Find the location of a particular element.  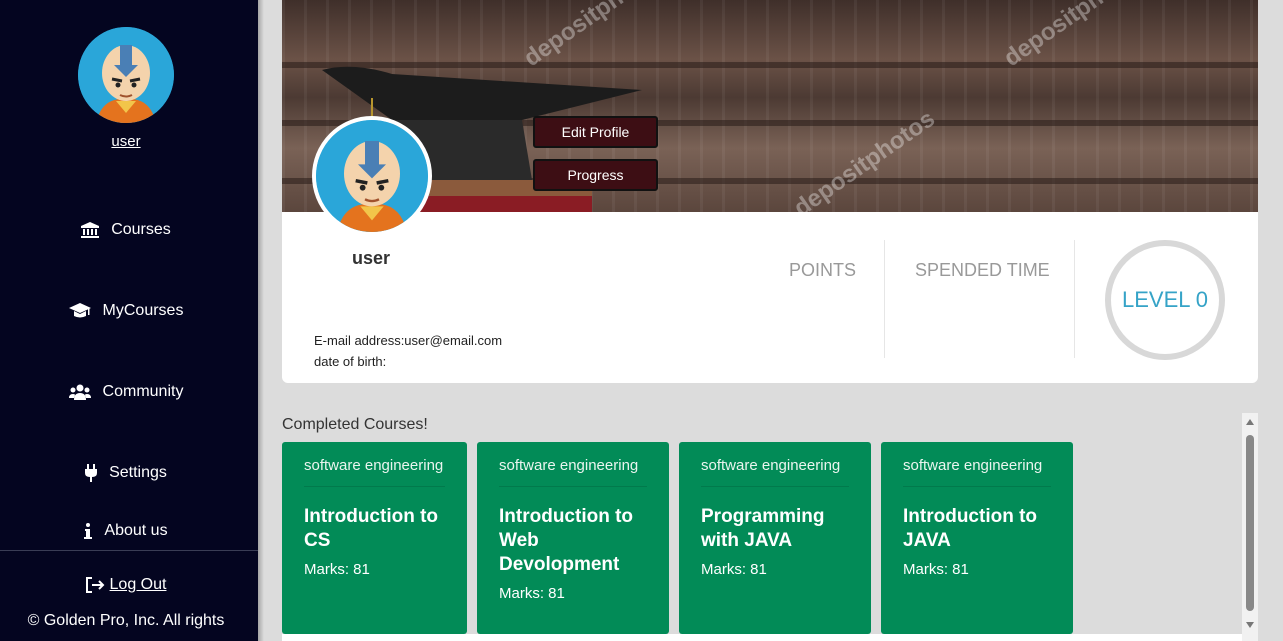

edit-profile-button: Edit Profile is located at coordinates (595, 132).